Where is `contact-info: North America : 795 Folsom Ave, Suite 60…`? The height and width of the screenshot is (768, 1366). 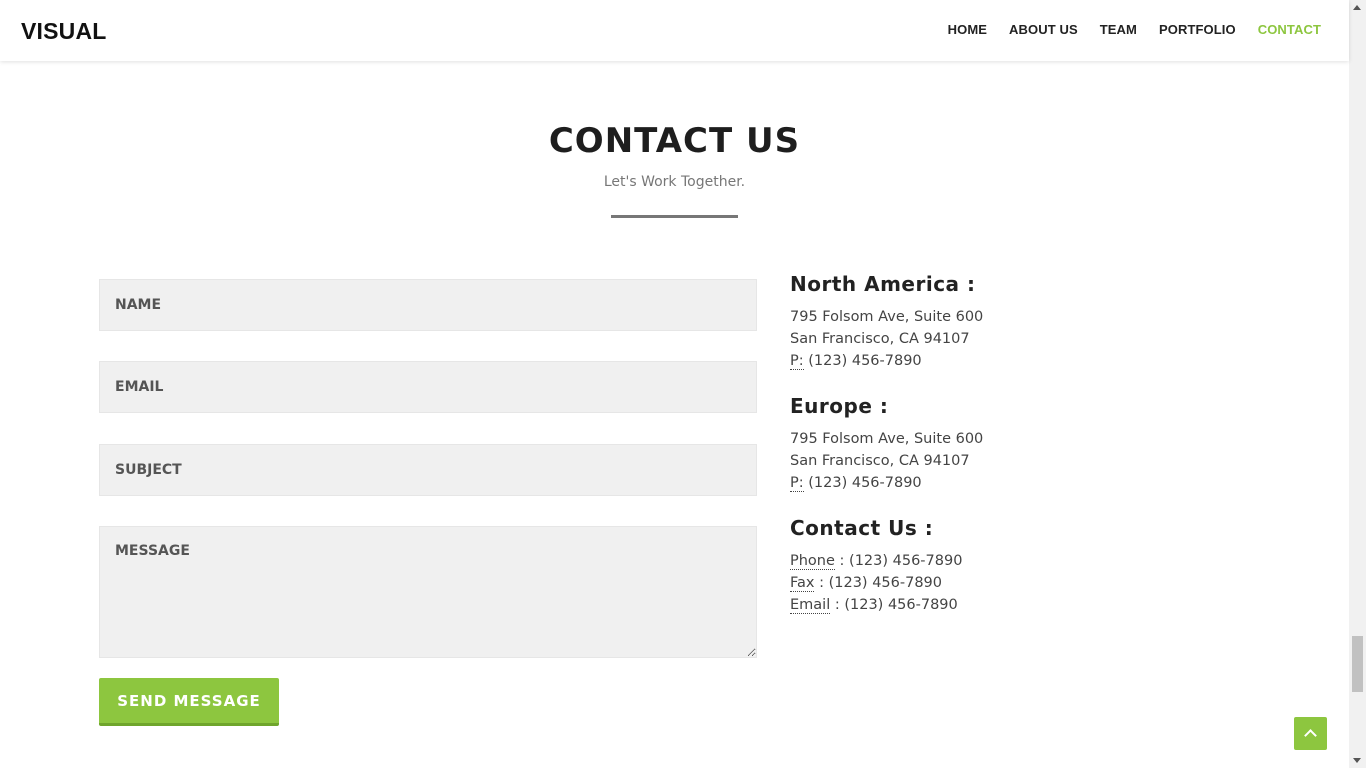 contact-info: North America : 795 Folsom Ave, Suite 60… is located at coordinates (990, 455).